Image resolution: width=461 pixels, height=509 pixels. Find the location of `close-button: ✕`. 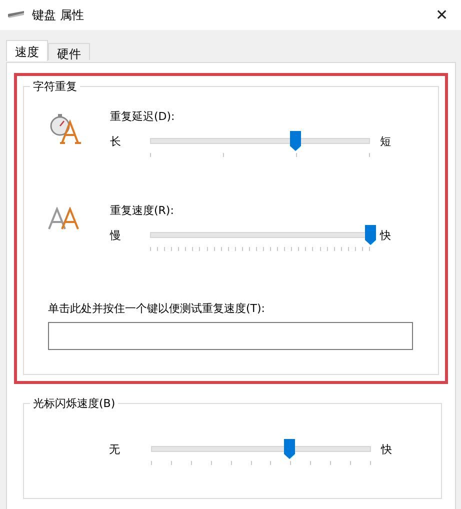

close-button: ✕ is located at coordinates (442, 15).